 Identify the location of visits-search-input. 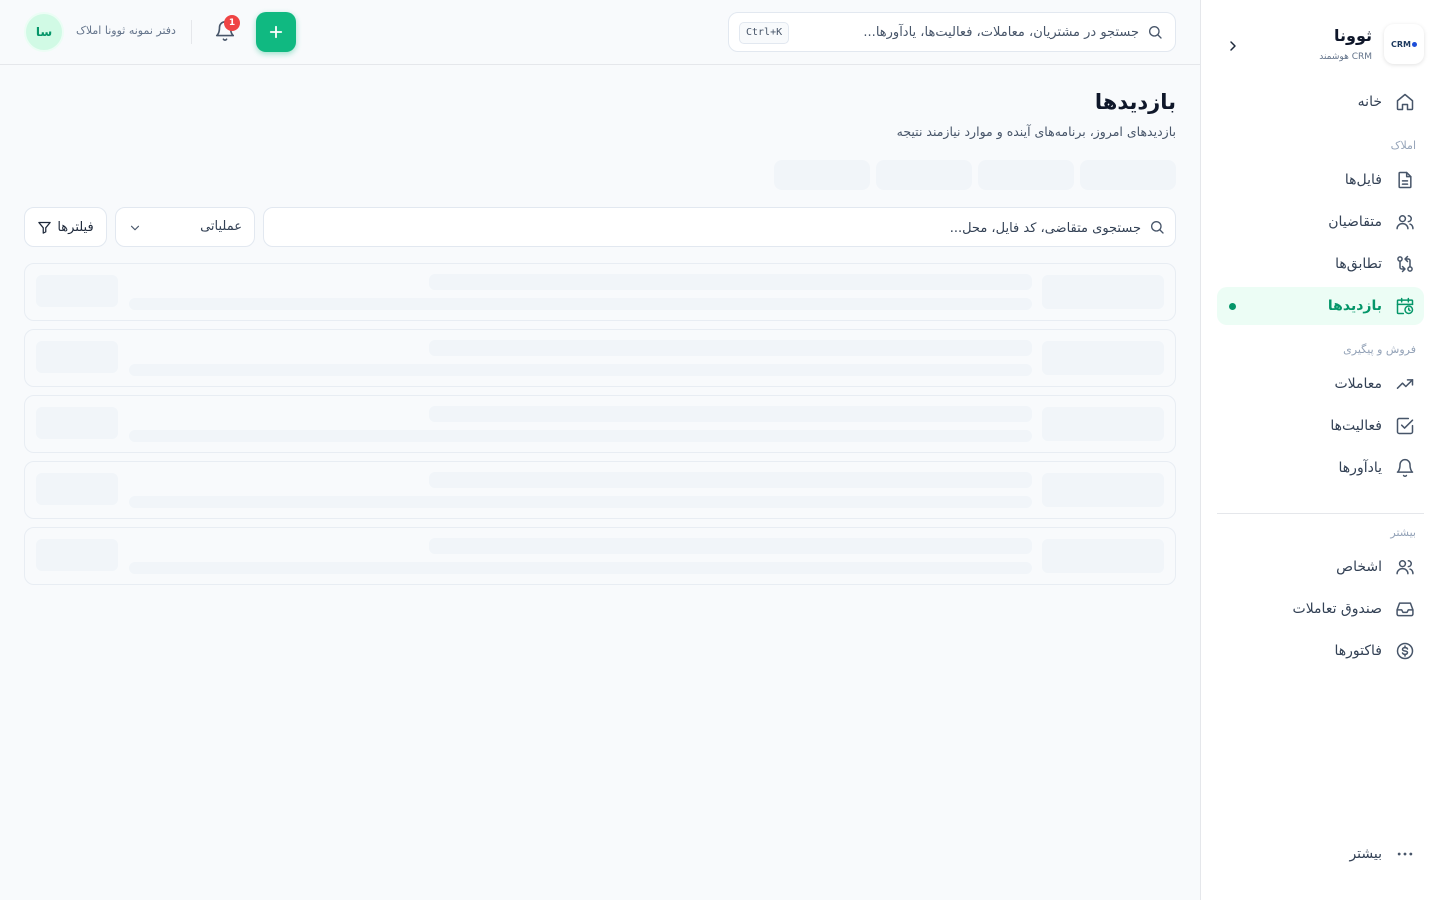
(721, 228).